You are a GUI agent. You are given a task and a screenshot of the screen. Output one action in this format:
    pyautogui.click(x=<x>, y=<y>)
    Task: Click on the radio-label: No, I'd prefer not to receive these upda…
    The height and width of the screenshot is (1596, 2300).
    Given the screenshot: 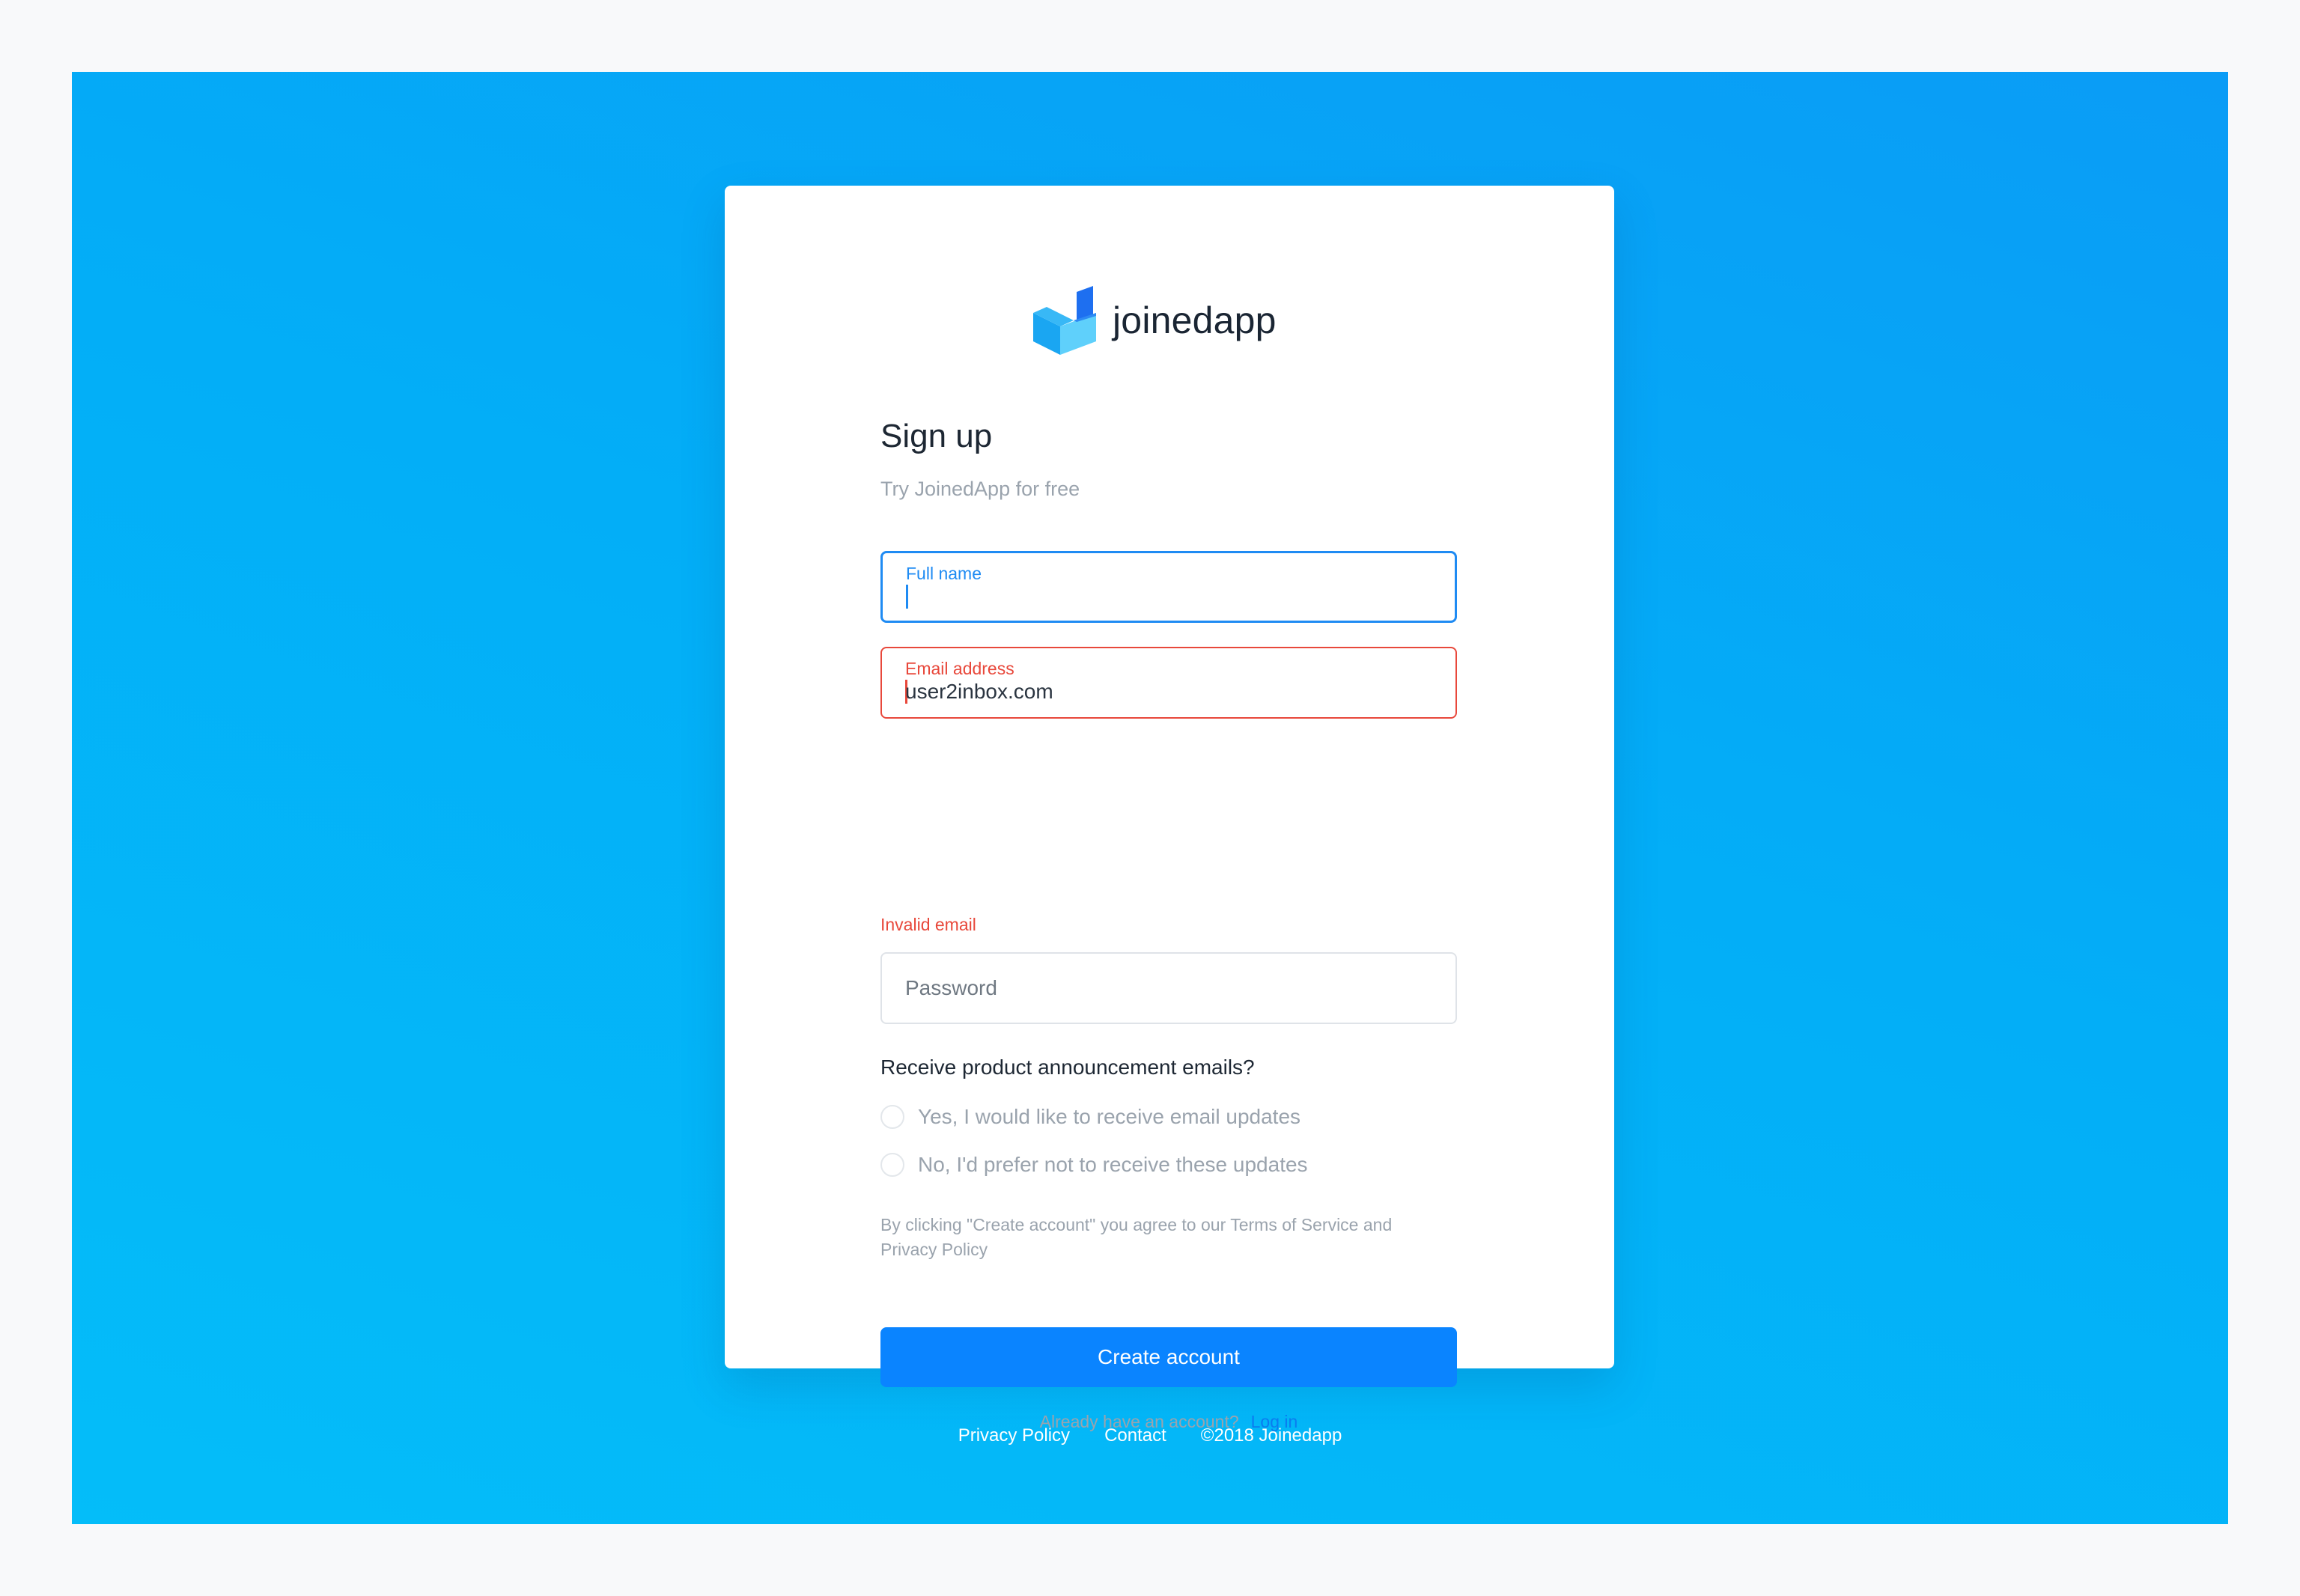 What is the action you would take?
    pyautogui.click(x=1113, y=1165)
    